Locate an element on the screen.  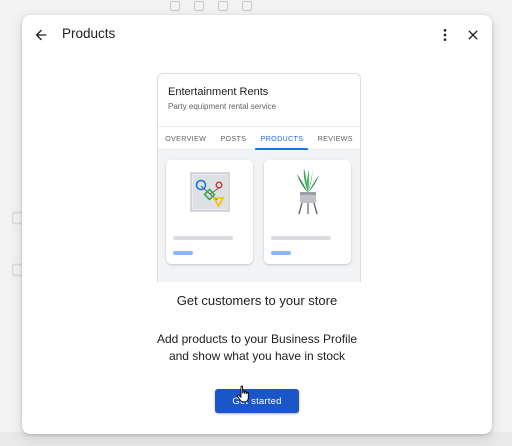
tab-posts: POSTS is located at coordinates (233, 138).